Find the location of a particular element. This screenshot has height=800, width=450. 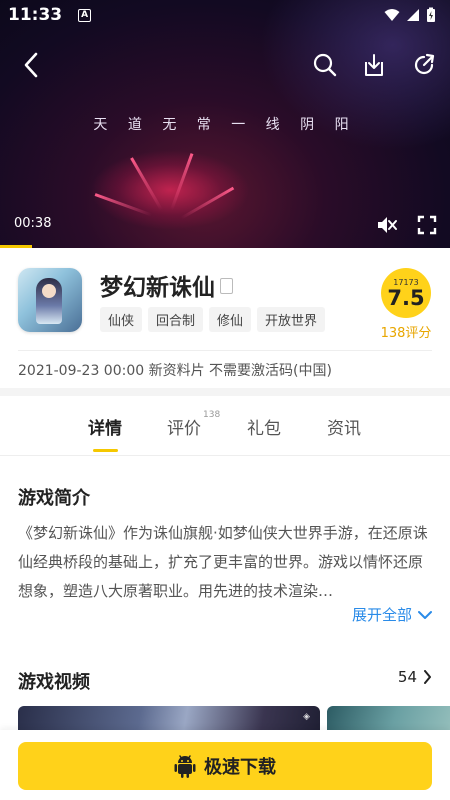

share-icon is located at coordinates (424, 65).